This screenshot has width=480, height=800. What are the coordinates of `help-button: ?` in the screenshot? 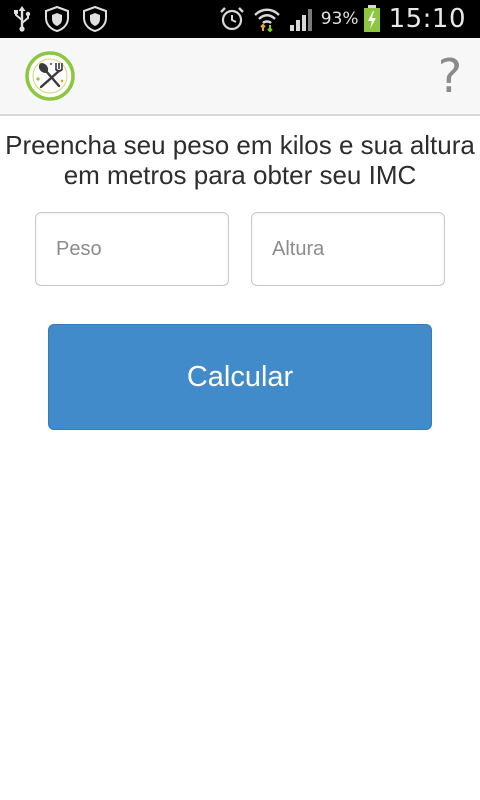 It's located at (450, 76).